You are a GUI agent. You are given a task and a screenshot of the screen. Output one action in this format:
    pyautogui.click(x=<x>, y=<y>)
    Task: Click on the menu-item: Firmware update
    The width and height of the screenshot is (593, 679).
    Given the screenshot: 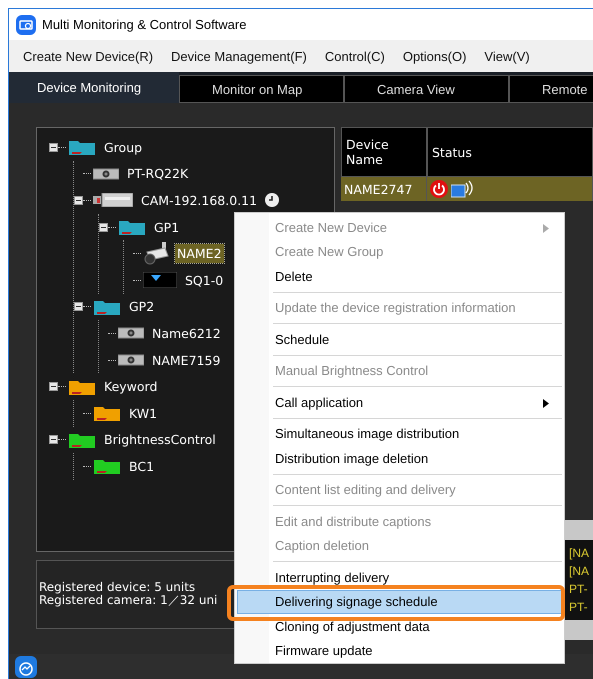 What is the action you would take?
    pyautogui.click(x=399, y=650)
    